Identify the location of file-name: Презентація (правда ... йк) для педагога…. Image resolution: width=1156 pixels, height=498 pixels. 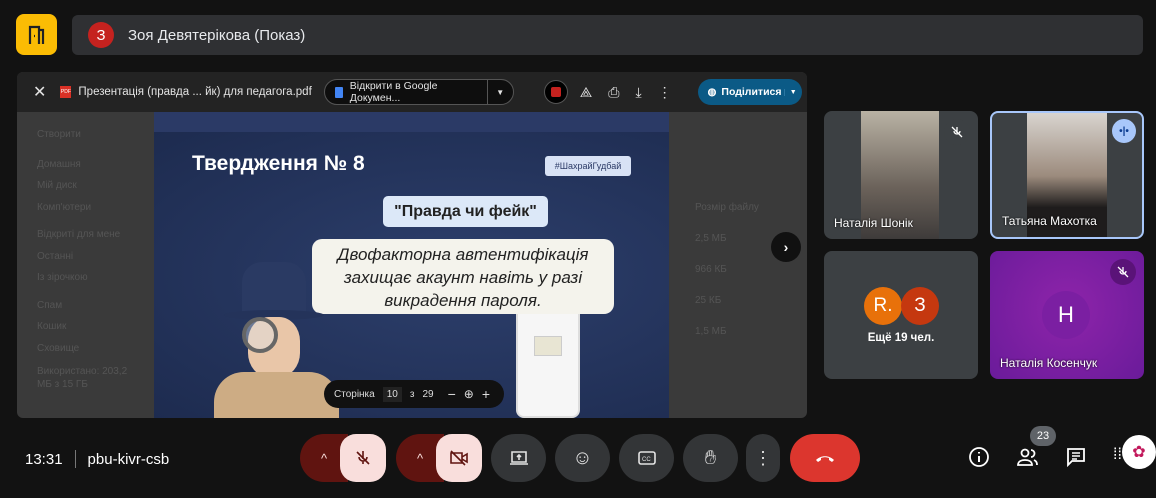
(195, 92).